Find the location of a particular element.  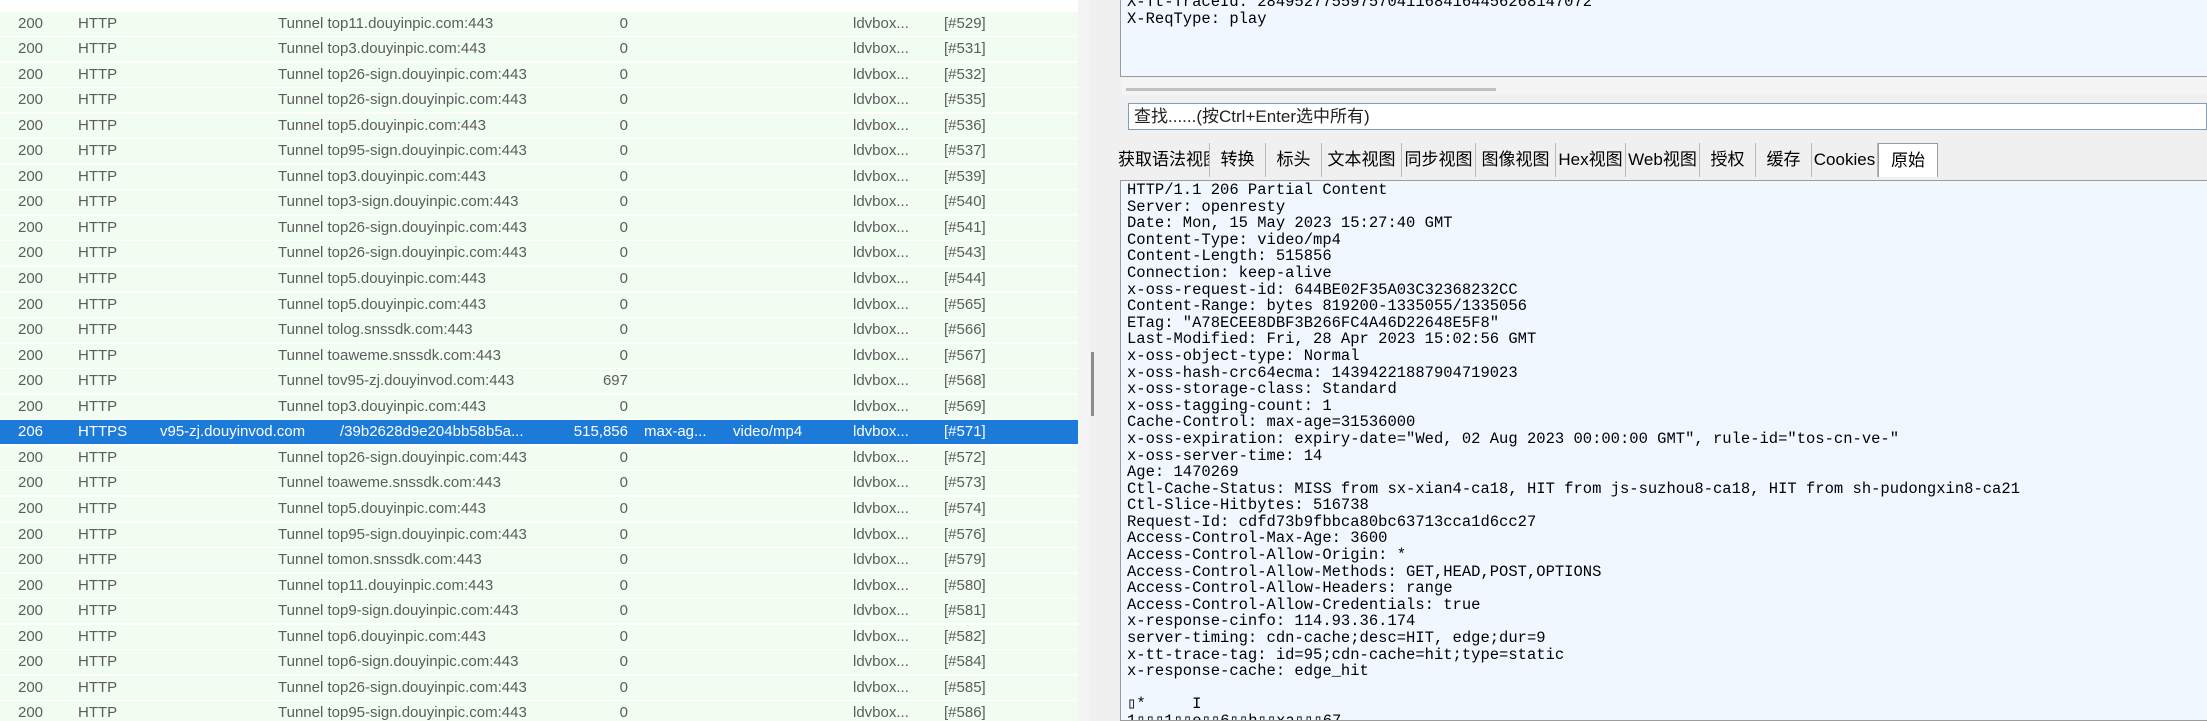

session-comments: [#580] is located at coordinates (965, 585).